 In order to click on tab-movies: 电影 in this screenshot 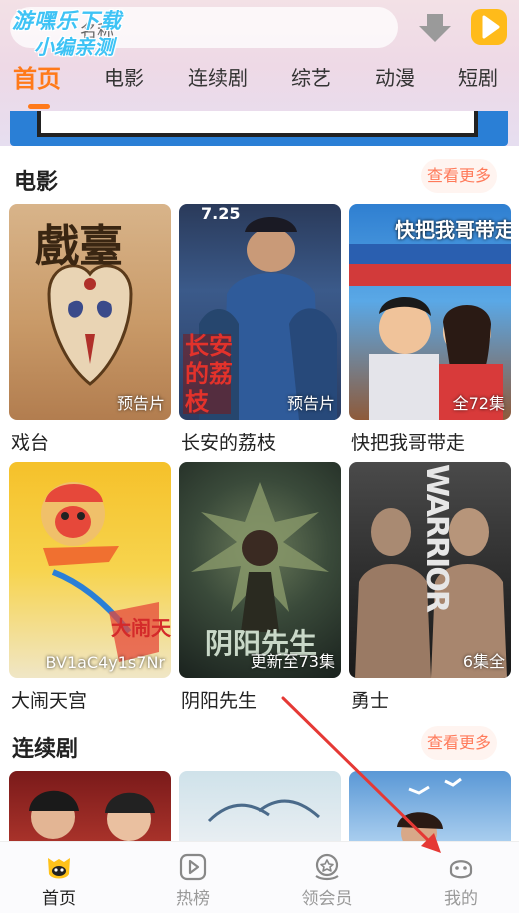, I will do `click(124, 76)`.